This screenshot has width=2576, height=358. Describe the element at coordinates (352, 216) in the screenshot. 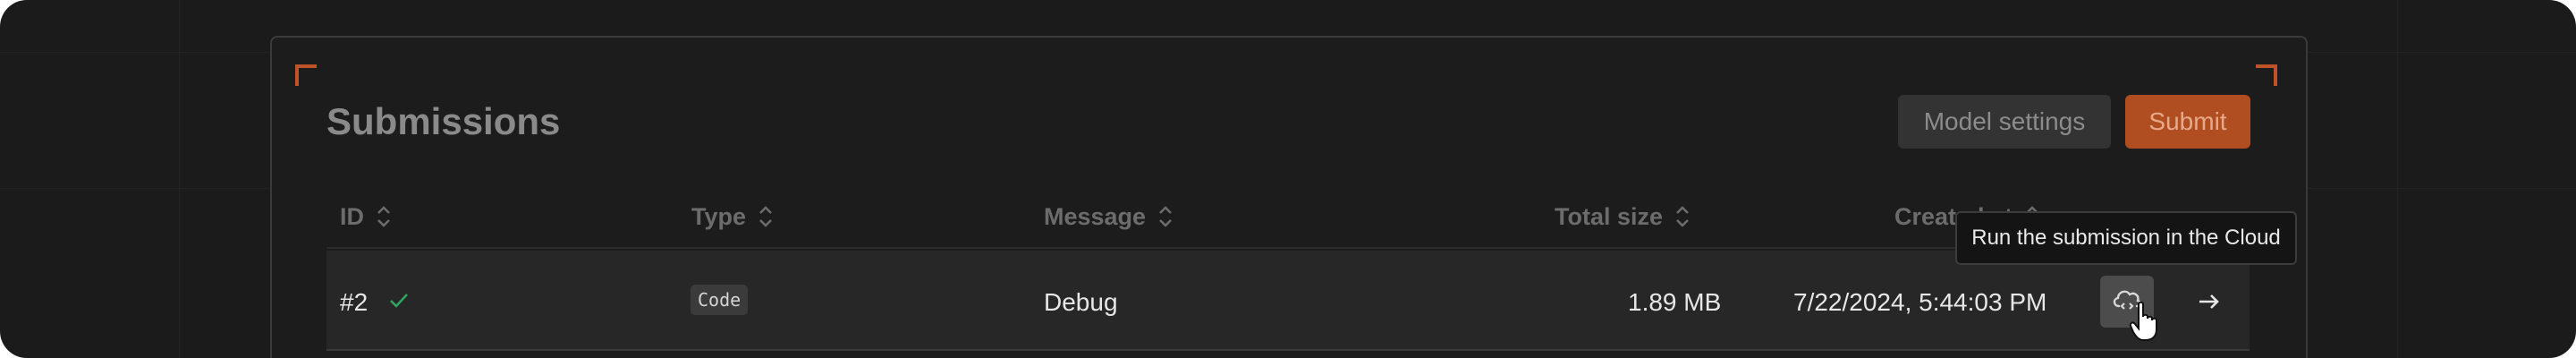

I see `column-header-label: ID` at that location.